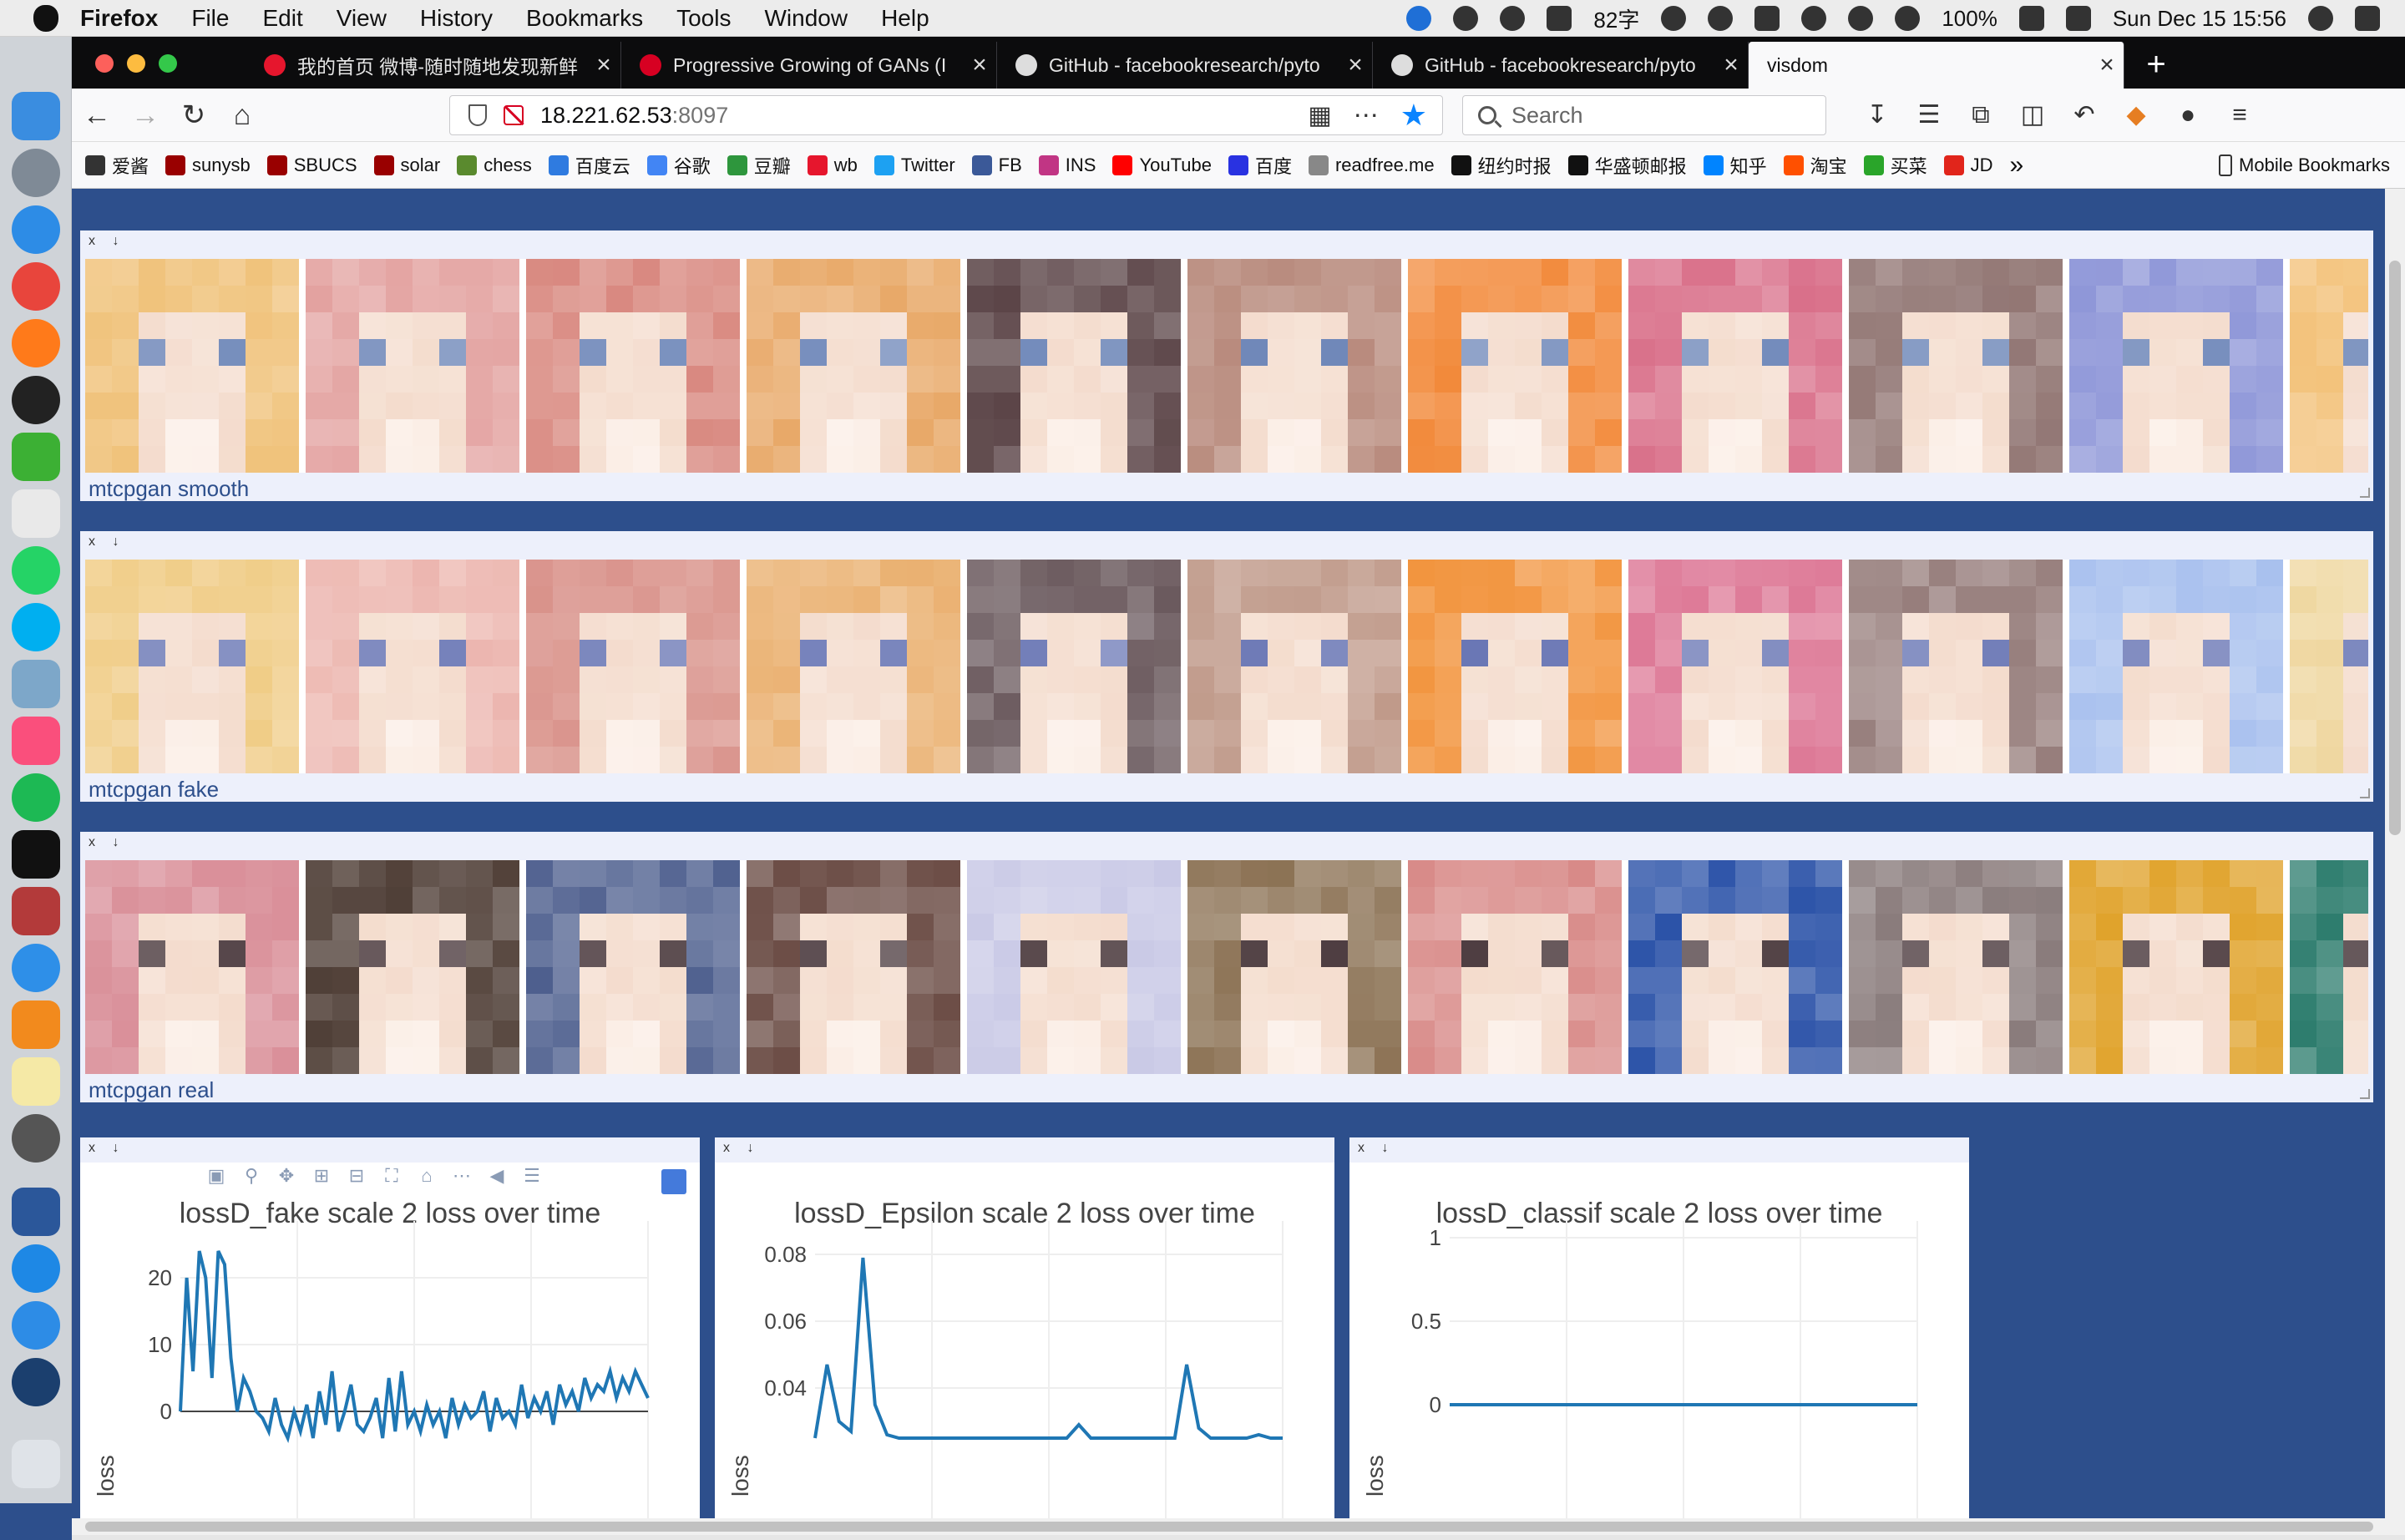 The height and width of the screenshot is (1540, 2405). Describe the element at coordinates (36, 286) in the screenshot. I see `chrome-icon` at that location.